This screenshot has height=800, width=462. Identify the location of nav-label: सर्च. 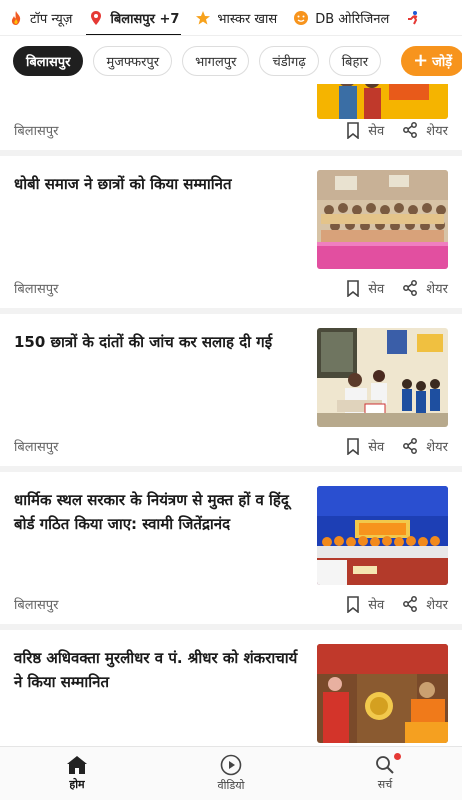
(385, 784).